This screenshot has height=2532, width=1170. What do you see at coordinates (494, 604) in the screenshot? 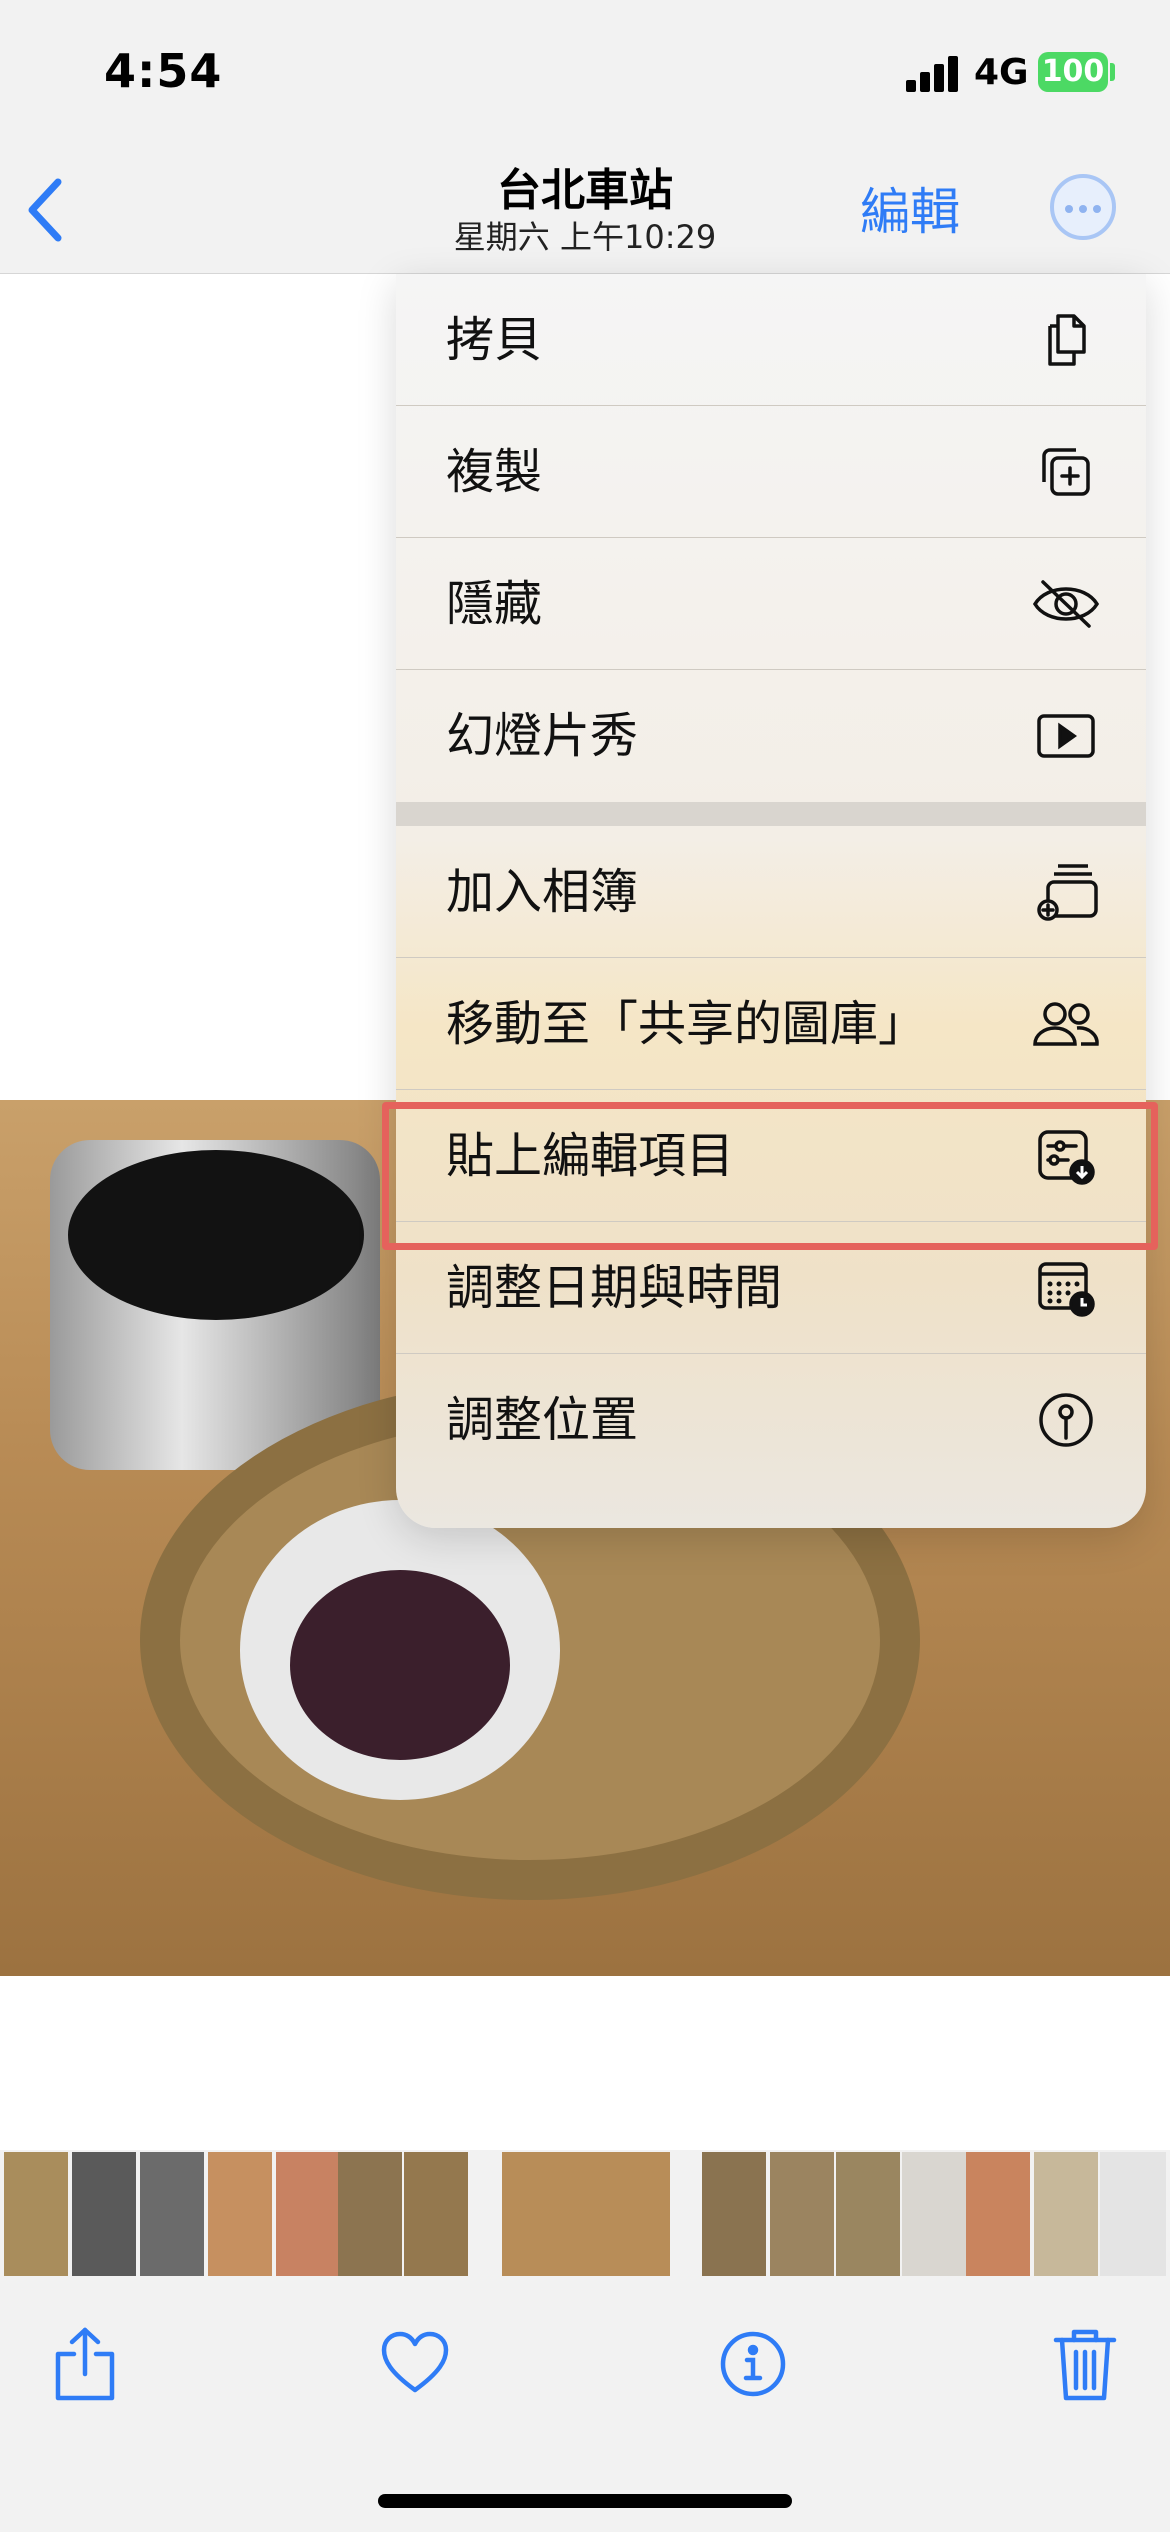
I see `menu-item-label: 隱藏` at bounding box center [494, 604].